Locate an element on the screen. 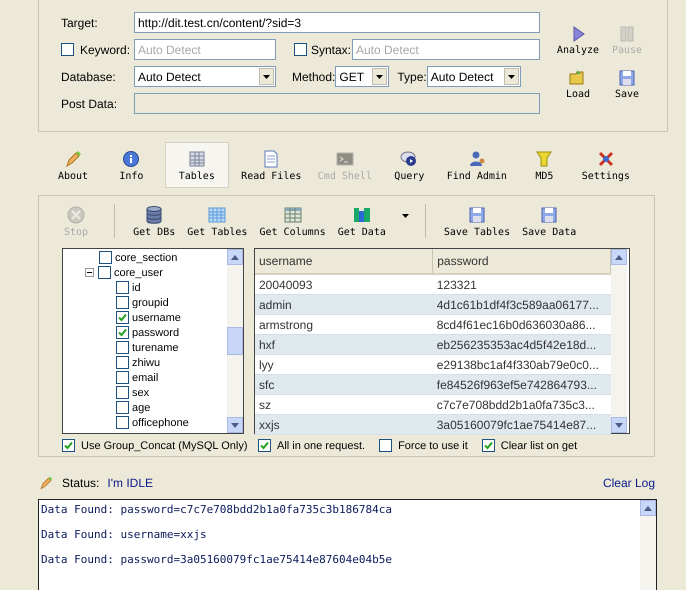 The height and width of the screenshot is (590, 686). tree-item: password is located at coordinates (156, 332).